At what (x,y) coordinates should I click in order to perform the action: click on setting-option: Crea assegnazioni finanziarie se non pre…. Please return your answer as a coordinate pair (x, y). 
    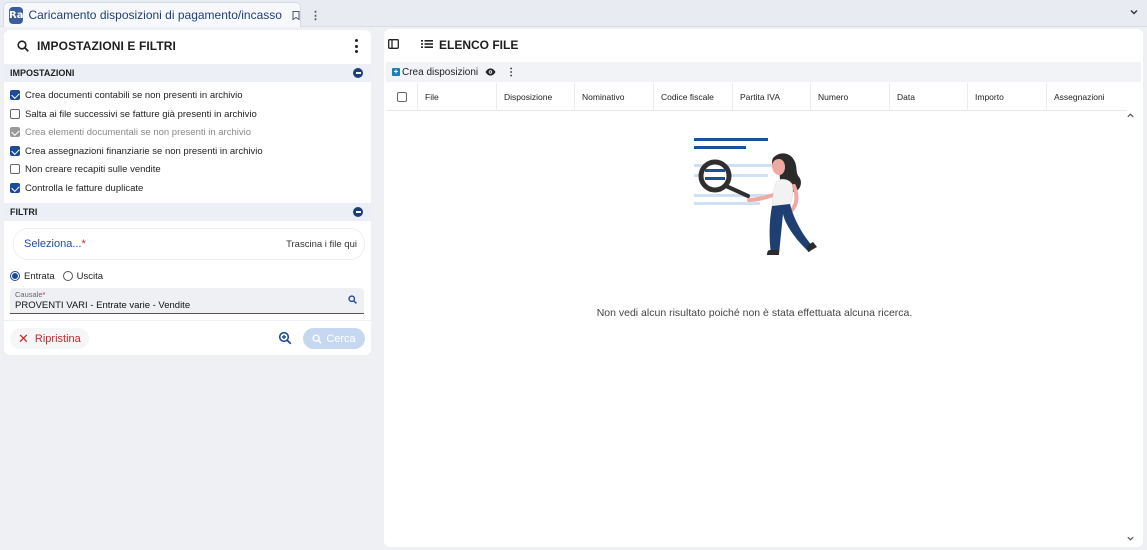
    Looking at the image, I should click on (136, 151).